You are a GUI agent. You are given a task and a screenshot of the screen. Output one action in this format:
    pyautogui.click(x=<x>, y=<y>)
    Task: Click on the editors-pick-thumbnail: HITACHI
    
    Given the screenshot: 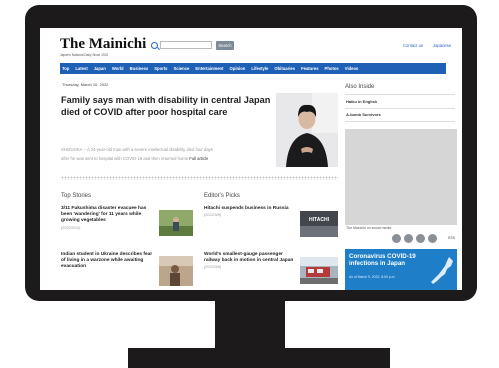 What is the action you would take?
    pyautogui.click(x=319, y=224)
    